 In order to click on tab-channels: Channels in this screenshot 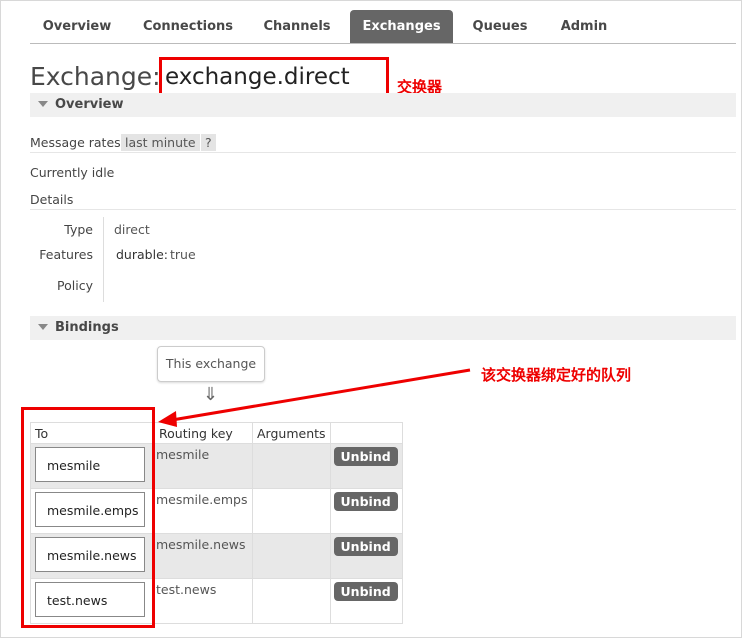, I will do `click(297, 26)`.